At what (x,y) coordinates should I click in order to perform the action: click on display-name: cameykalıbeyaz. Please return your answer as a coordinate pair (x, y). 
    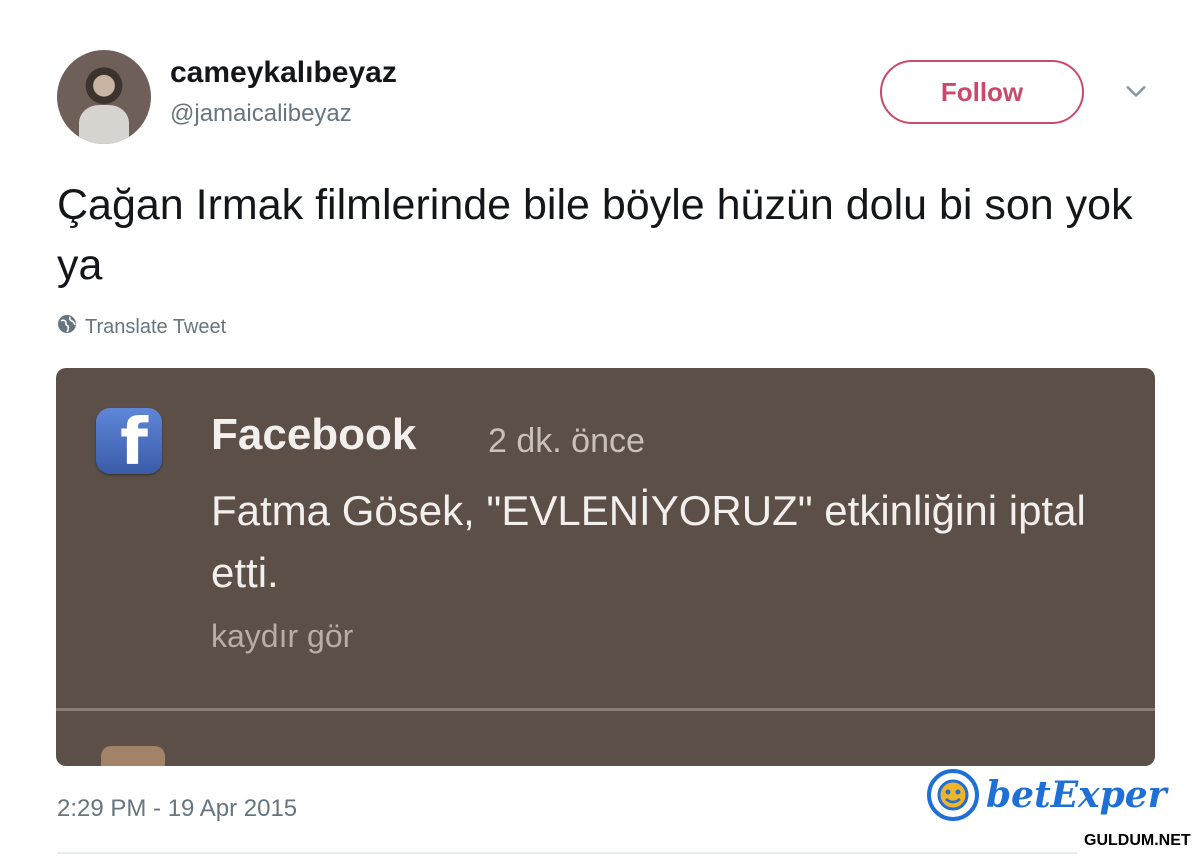
    Looking at the image, I should click on (283, 73).